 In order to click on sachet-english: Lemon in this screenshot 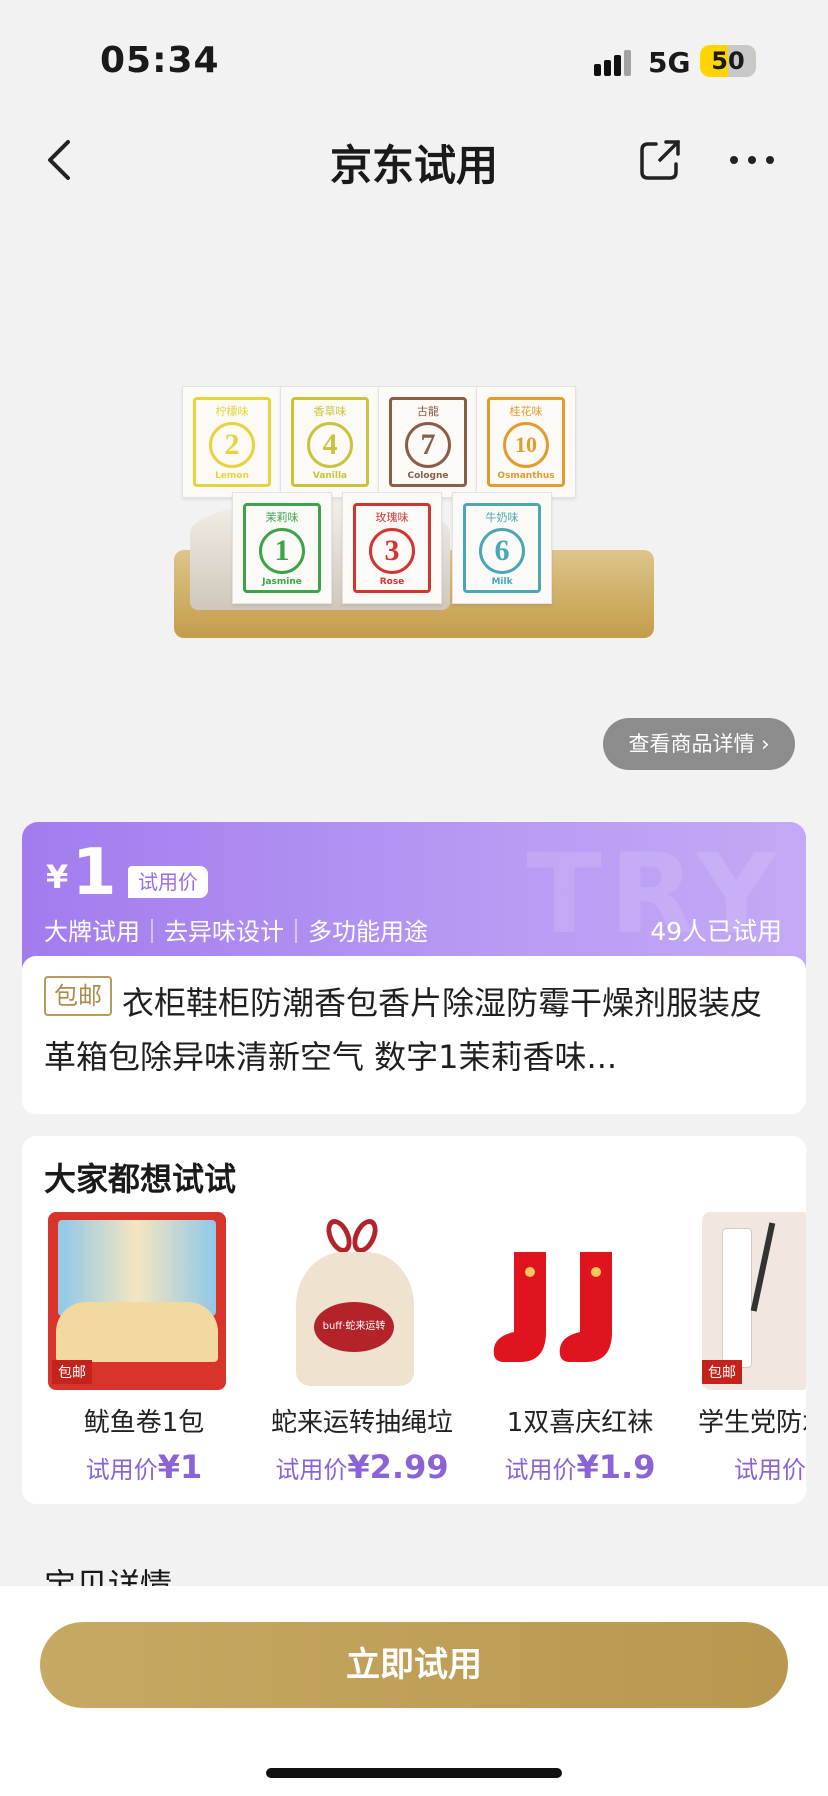, I will do `click(232, 476)`.